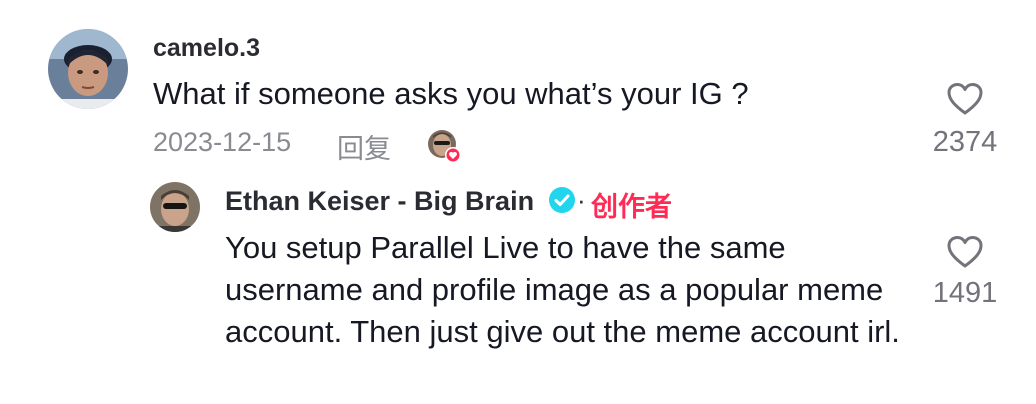 The image size is (1036, 404). What do you see at coordinates (364, 146) in the screenshot?
I see `reply-button: 回复` at bounding box center [364, 146].